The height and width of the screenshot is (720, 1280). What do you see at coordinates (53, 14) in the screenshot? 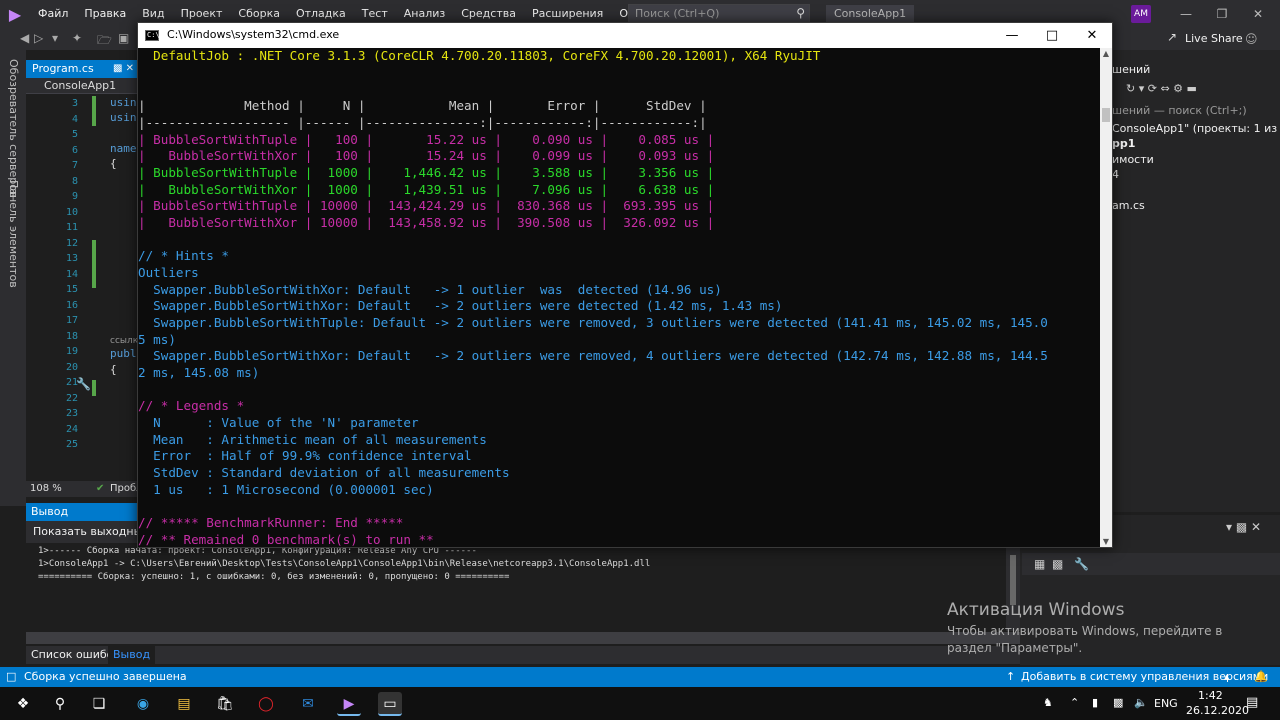
I see `menu-item: Файл` at bounding box center [53, 14].